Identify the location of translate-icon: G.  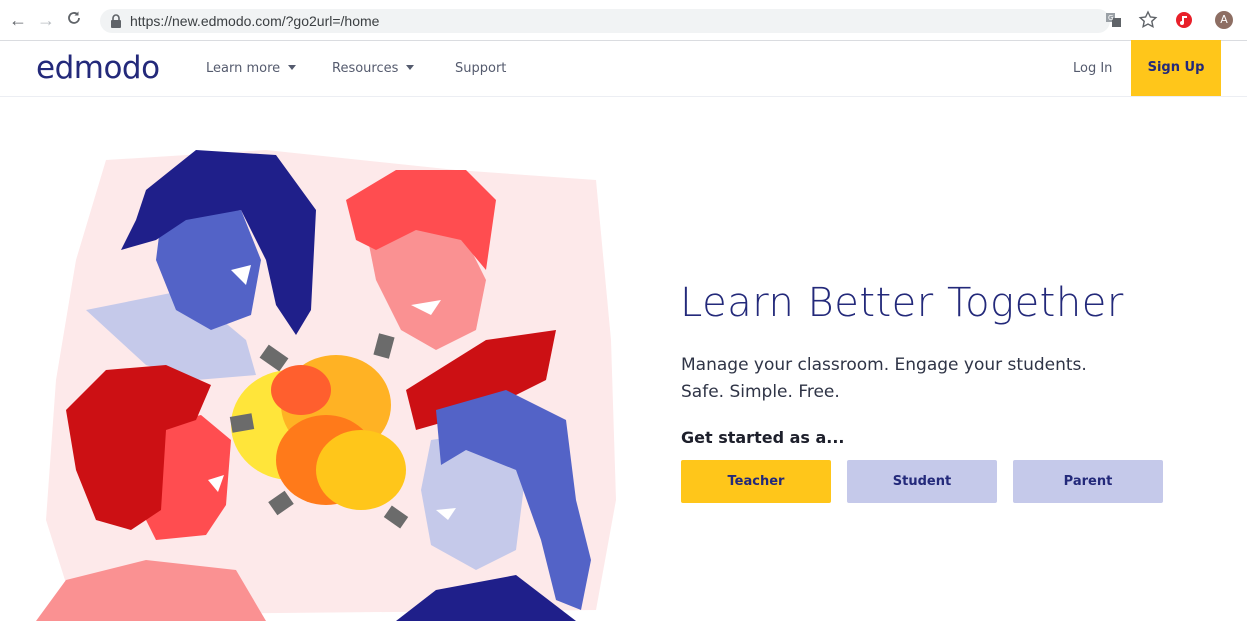
(1114, 20).